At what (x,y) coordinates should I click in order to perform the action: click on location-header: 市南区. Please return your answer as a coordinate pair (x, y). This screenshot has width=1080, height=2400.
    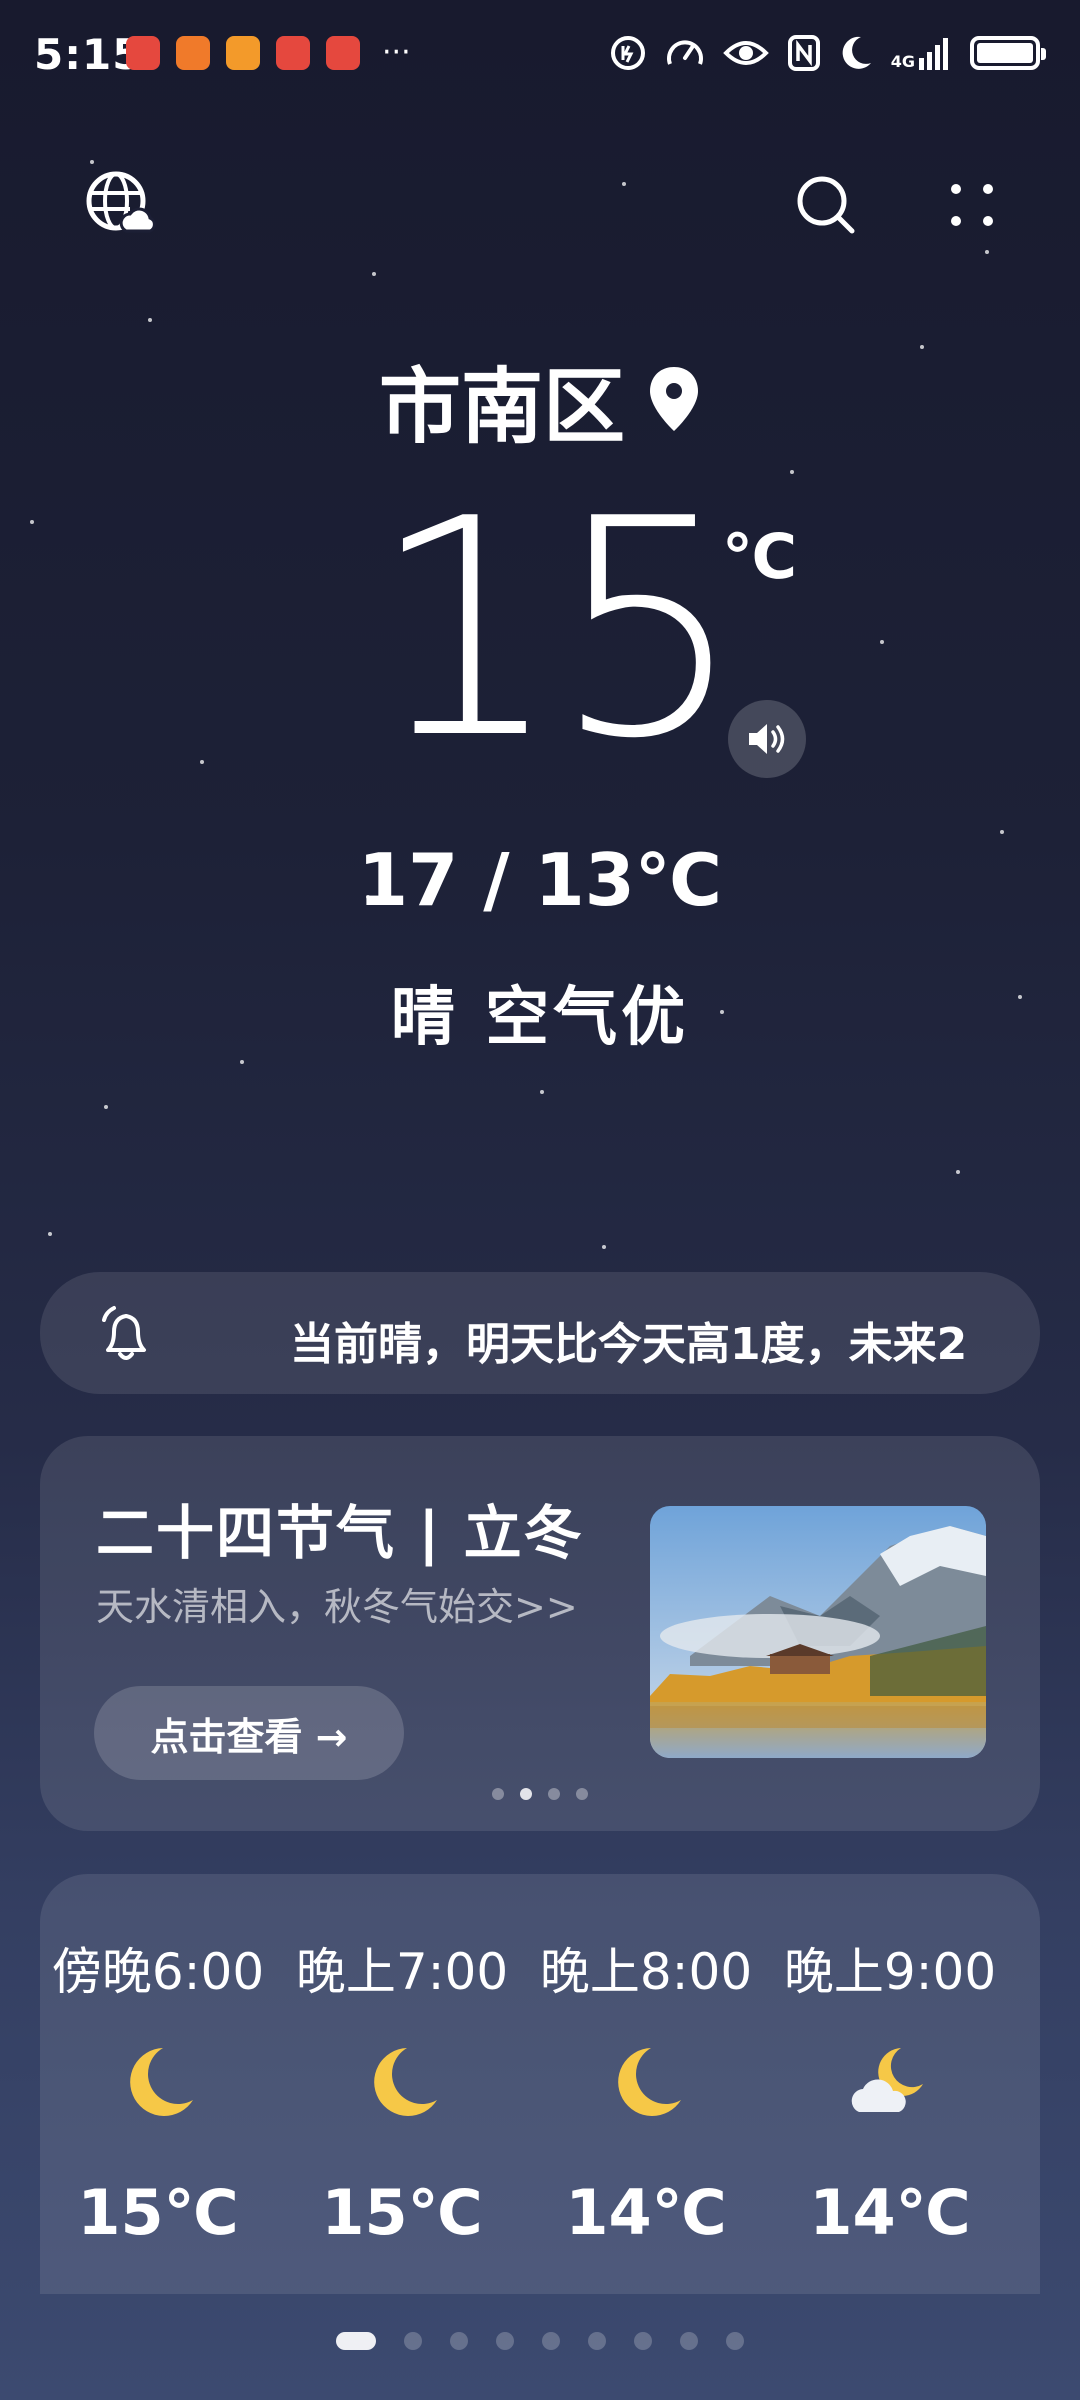
    Looking at the image, I should click on (540, 399).